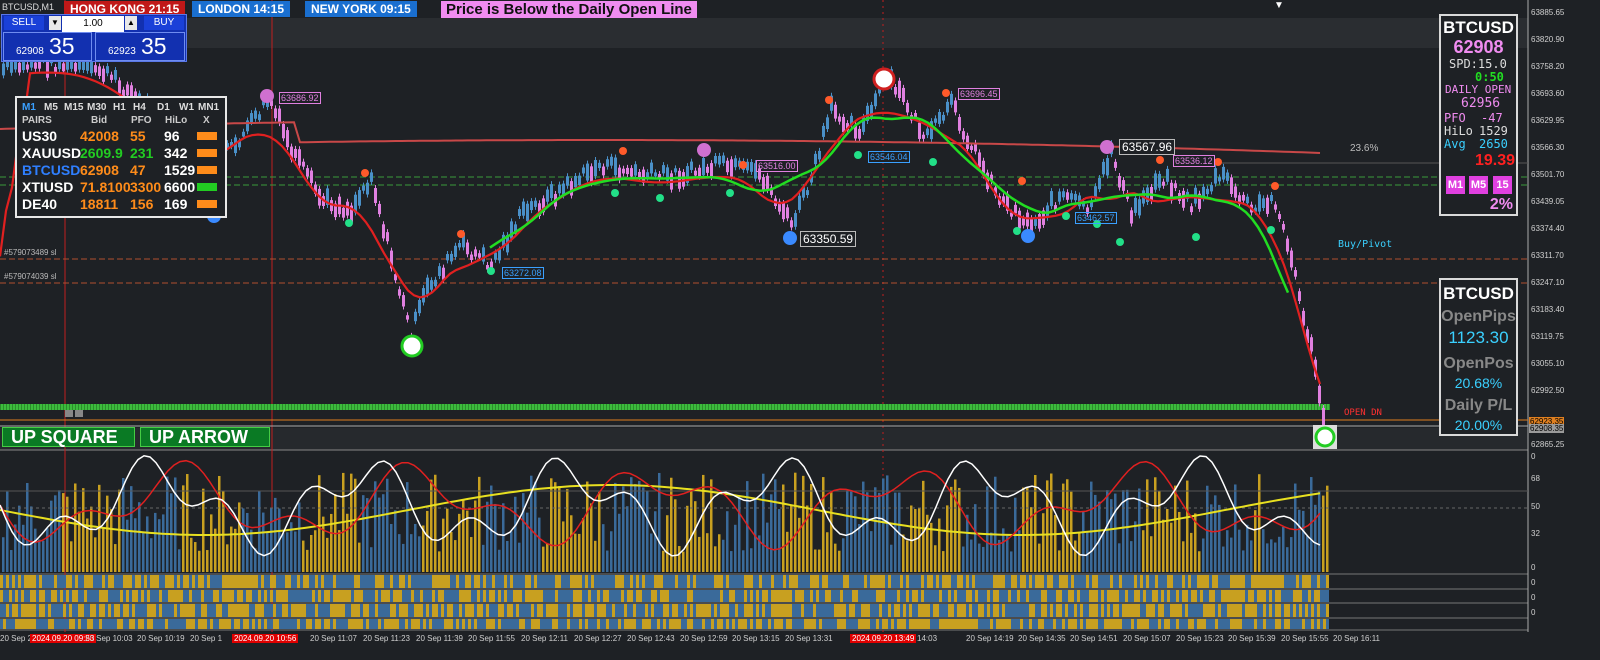 The width and height of the screenshot is (1600, 660). I want to click on row-hilo: 1529, so click(180, 170).